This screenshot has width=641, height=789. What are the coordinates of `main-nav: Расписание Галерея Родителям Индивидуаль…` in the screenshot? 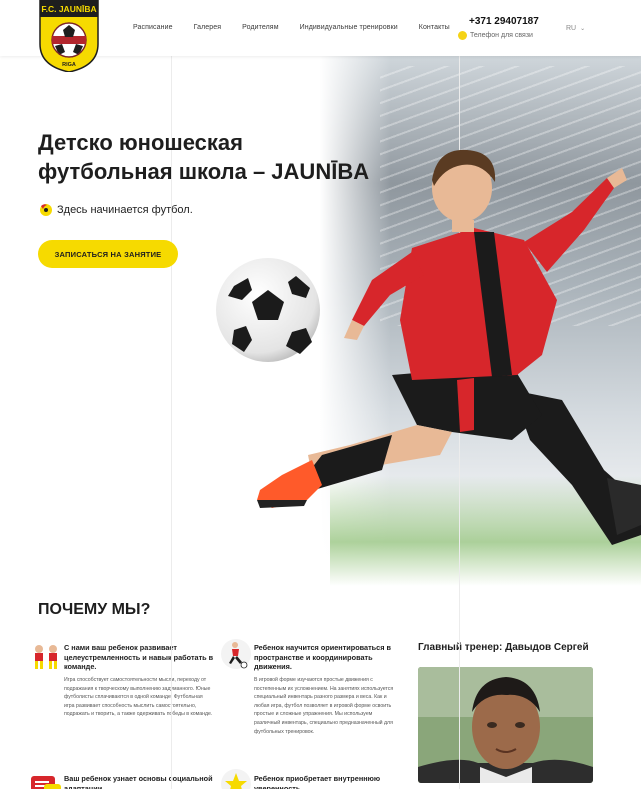 It's located at (302, 27).